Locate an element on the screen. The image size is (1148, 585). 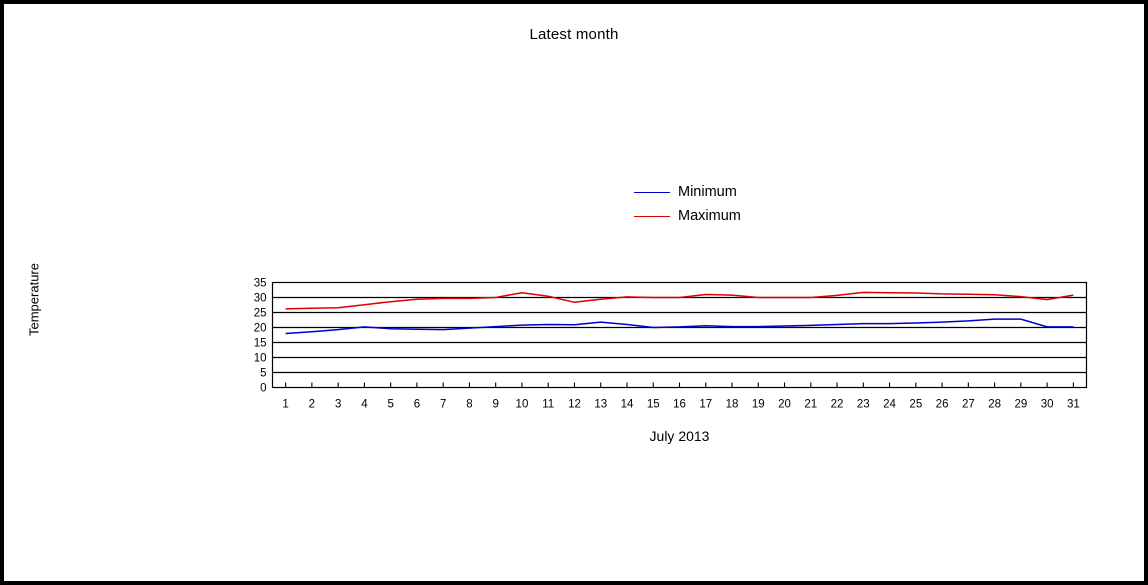
y-tick-label: 30 is located at coordinates (260, 299).